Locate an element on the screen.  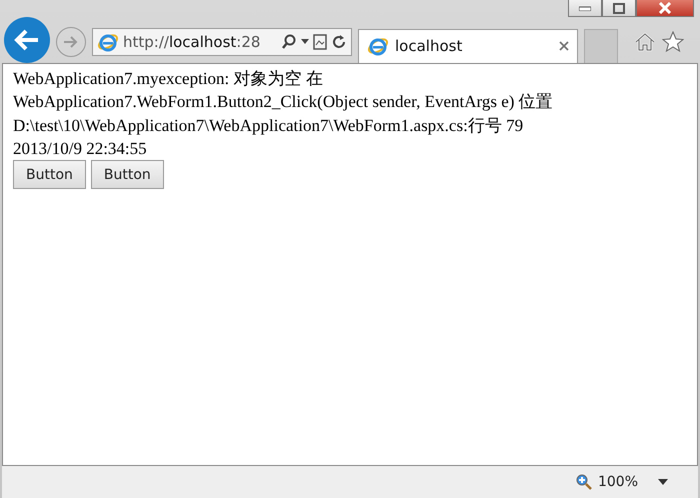
error-text: WebApplication7.myexception: 对象为空 在 is located at coordinates (168, 79).